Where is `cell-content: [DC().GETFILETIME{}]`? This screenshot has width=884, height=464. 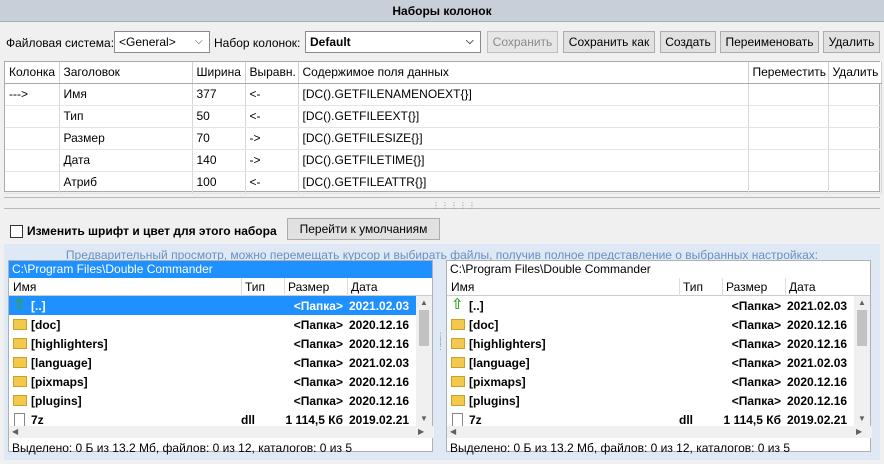 cell-content: [DC().GETFILETIME{}] is located at coordinates (523, 160).